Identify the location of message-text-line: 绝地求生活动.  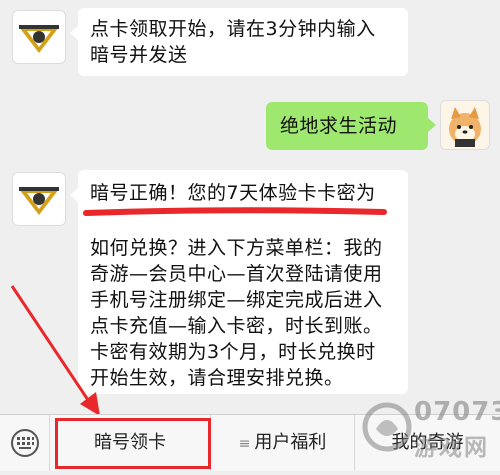
(339, 126).